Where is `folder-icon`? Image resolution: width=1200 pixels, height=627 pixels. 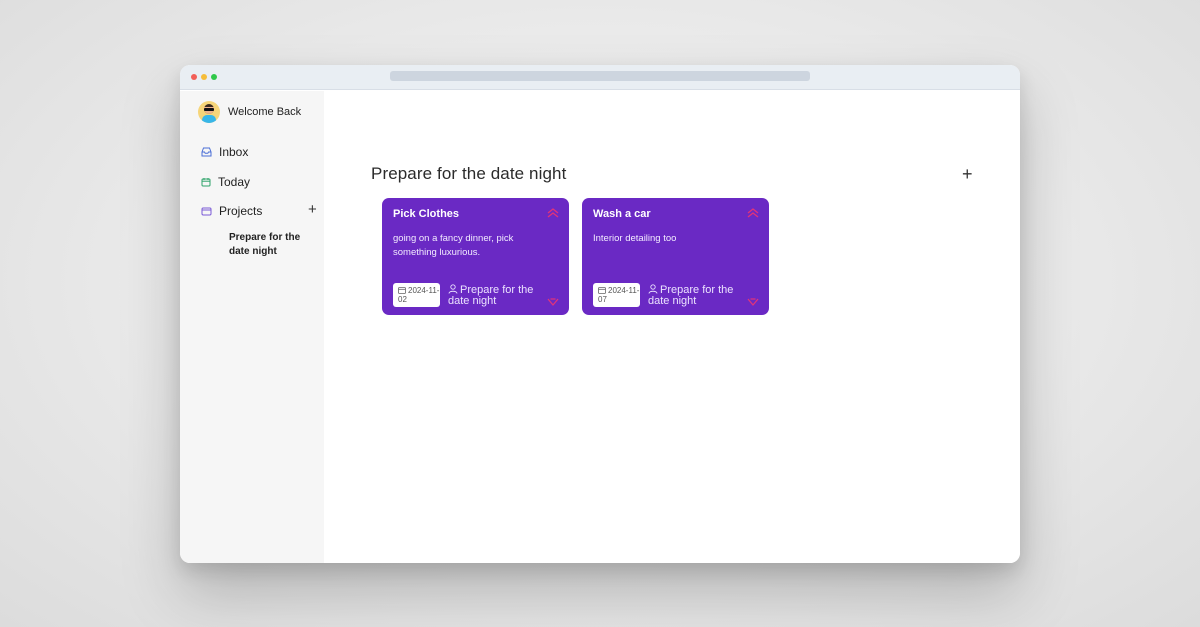
folder-icon is located at coordinates (206, 211).